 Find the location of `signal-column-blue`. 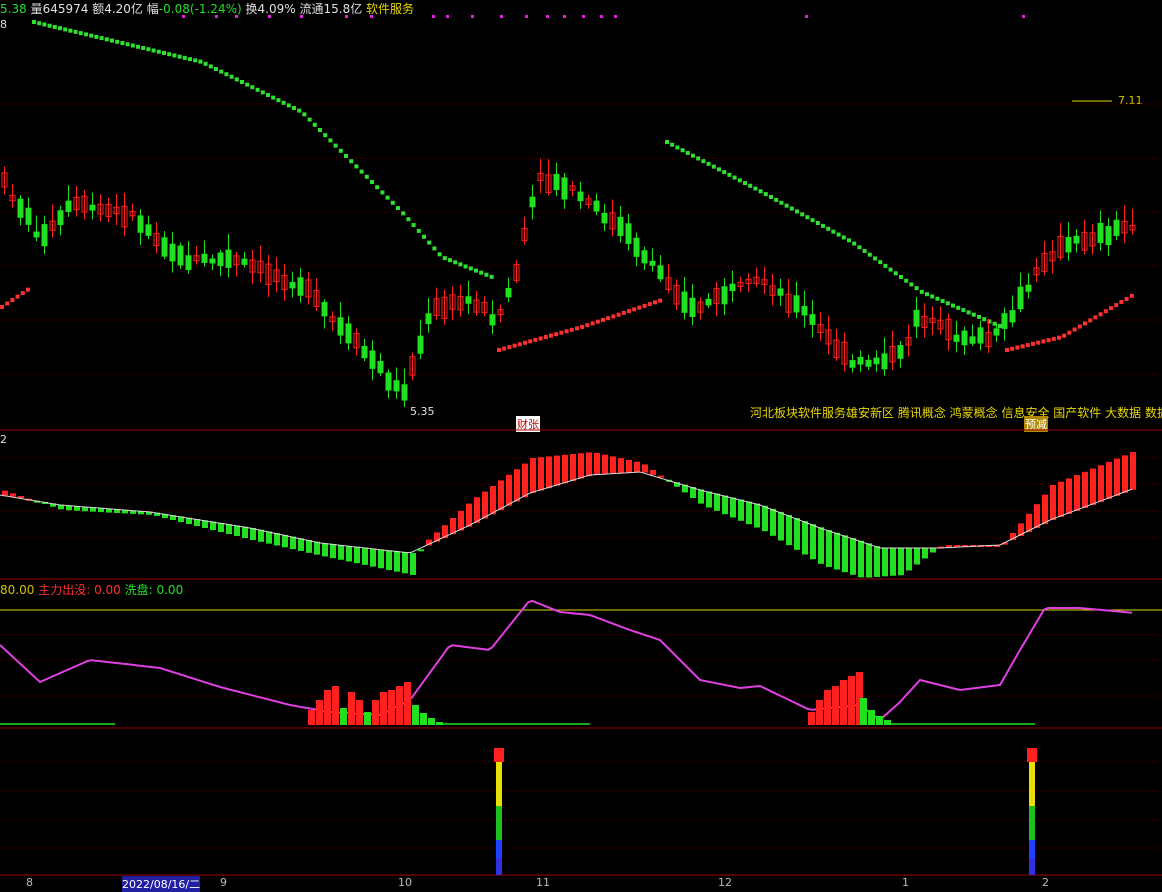

signal-column-blue is located at coordinates (499, 849).